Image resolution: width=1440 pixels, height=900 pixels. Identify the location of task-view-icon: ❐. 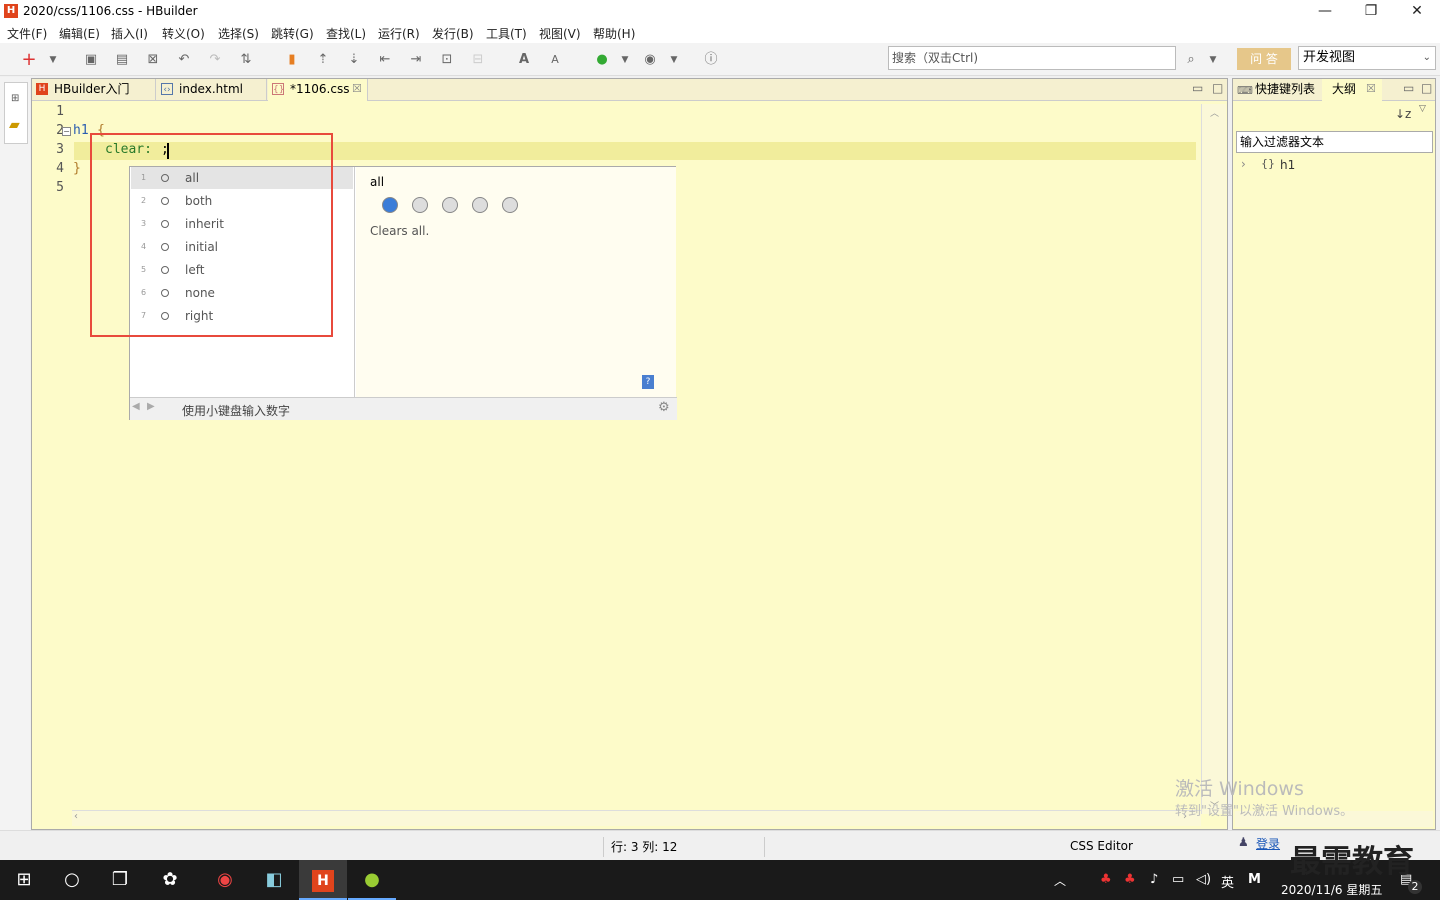
(120, 880).